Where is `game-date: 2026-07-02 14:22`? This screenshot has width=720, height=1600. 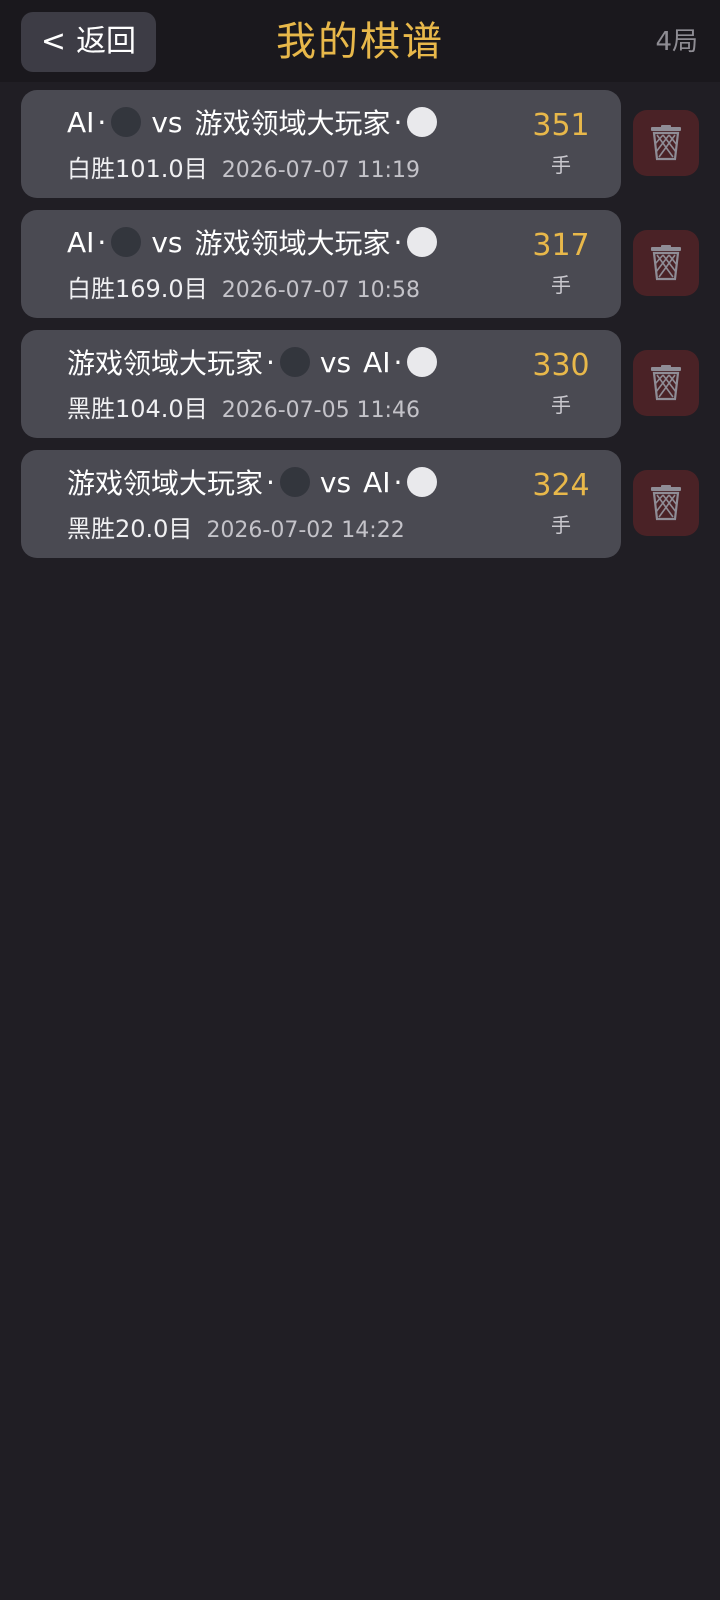 game-date: 2026-07-02 14:22 is located at coordinates (305, 530).